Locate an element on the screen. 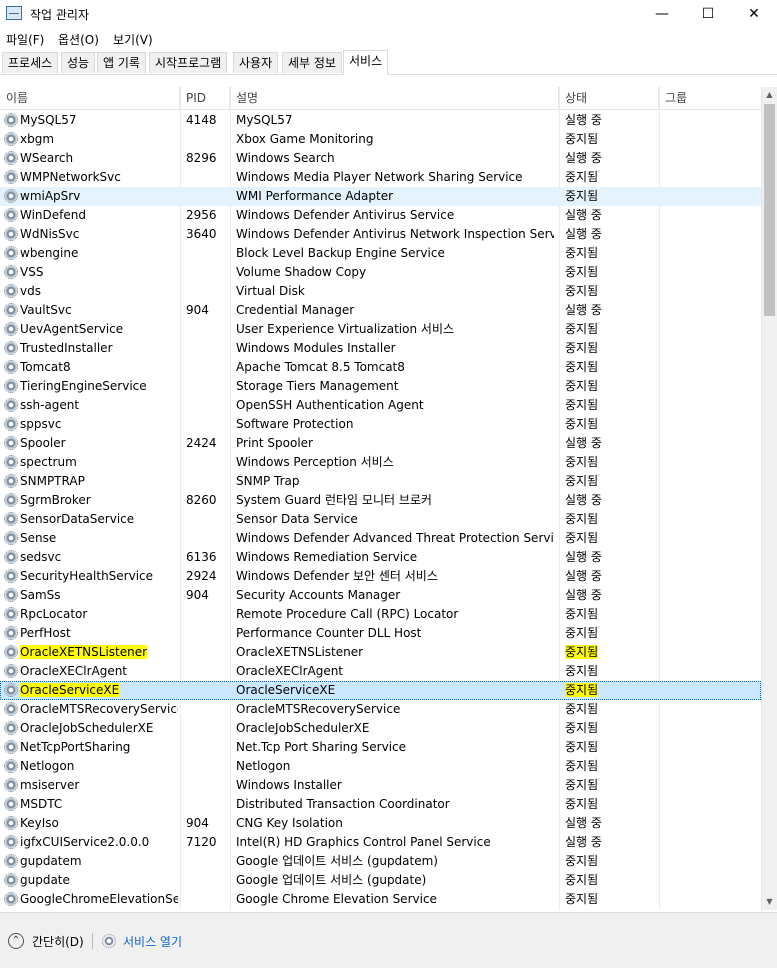  service-description: OracleServiceXE is located at coordinates (395, 690).